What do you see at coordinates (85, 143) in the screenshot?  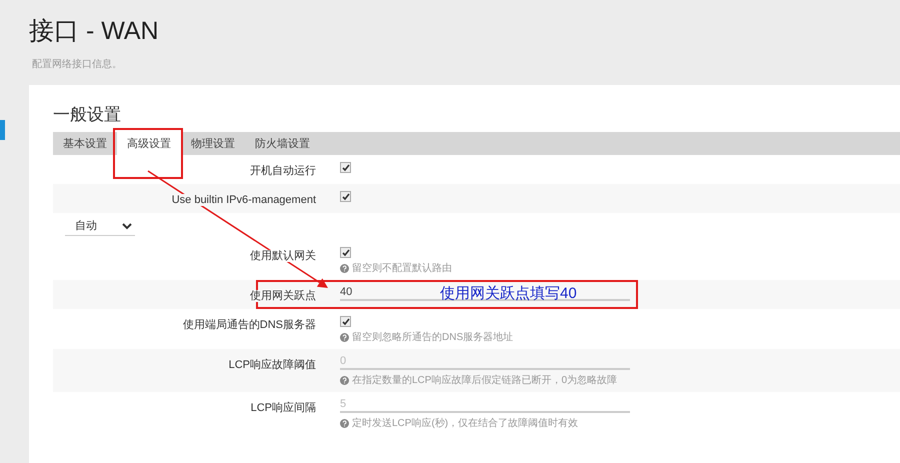 I see `tab: 基本设置` at bounding box center [85, 143].